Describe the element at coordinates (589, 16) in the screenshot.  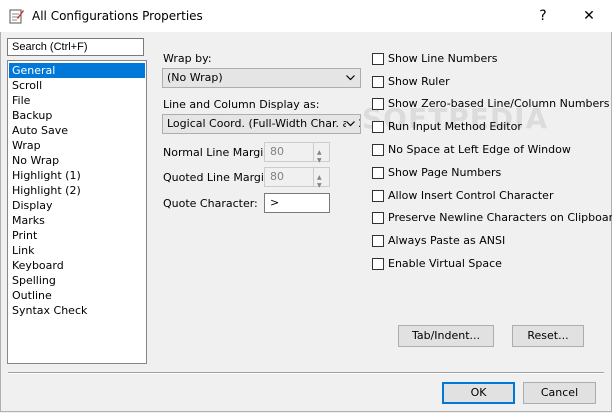
I see `close-button: ✕` at that location.